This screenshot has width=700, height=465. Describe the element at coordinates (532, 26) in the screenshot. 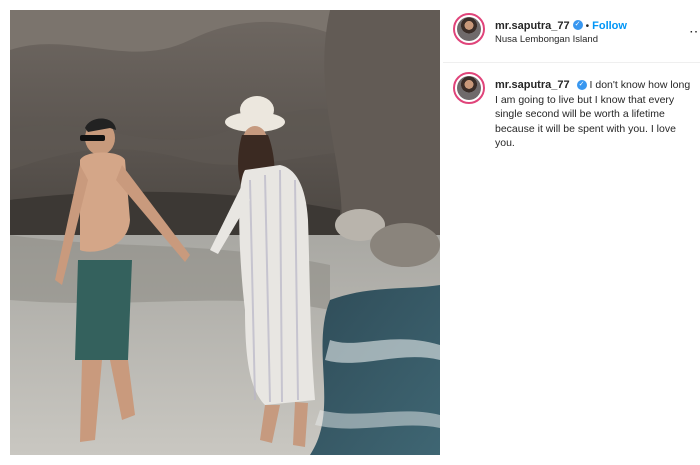

I see `username-link: mr.saputra_77` at that location.